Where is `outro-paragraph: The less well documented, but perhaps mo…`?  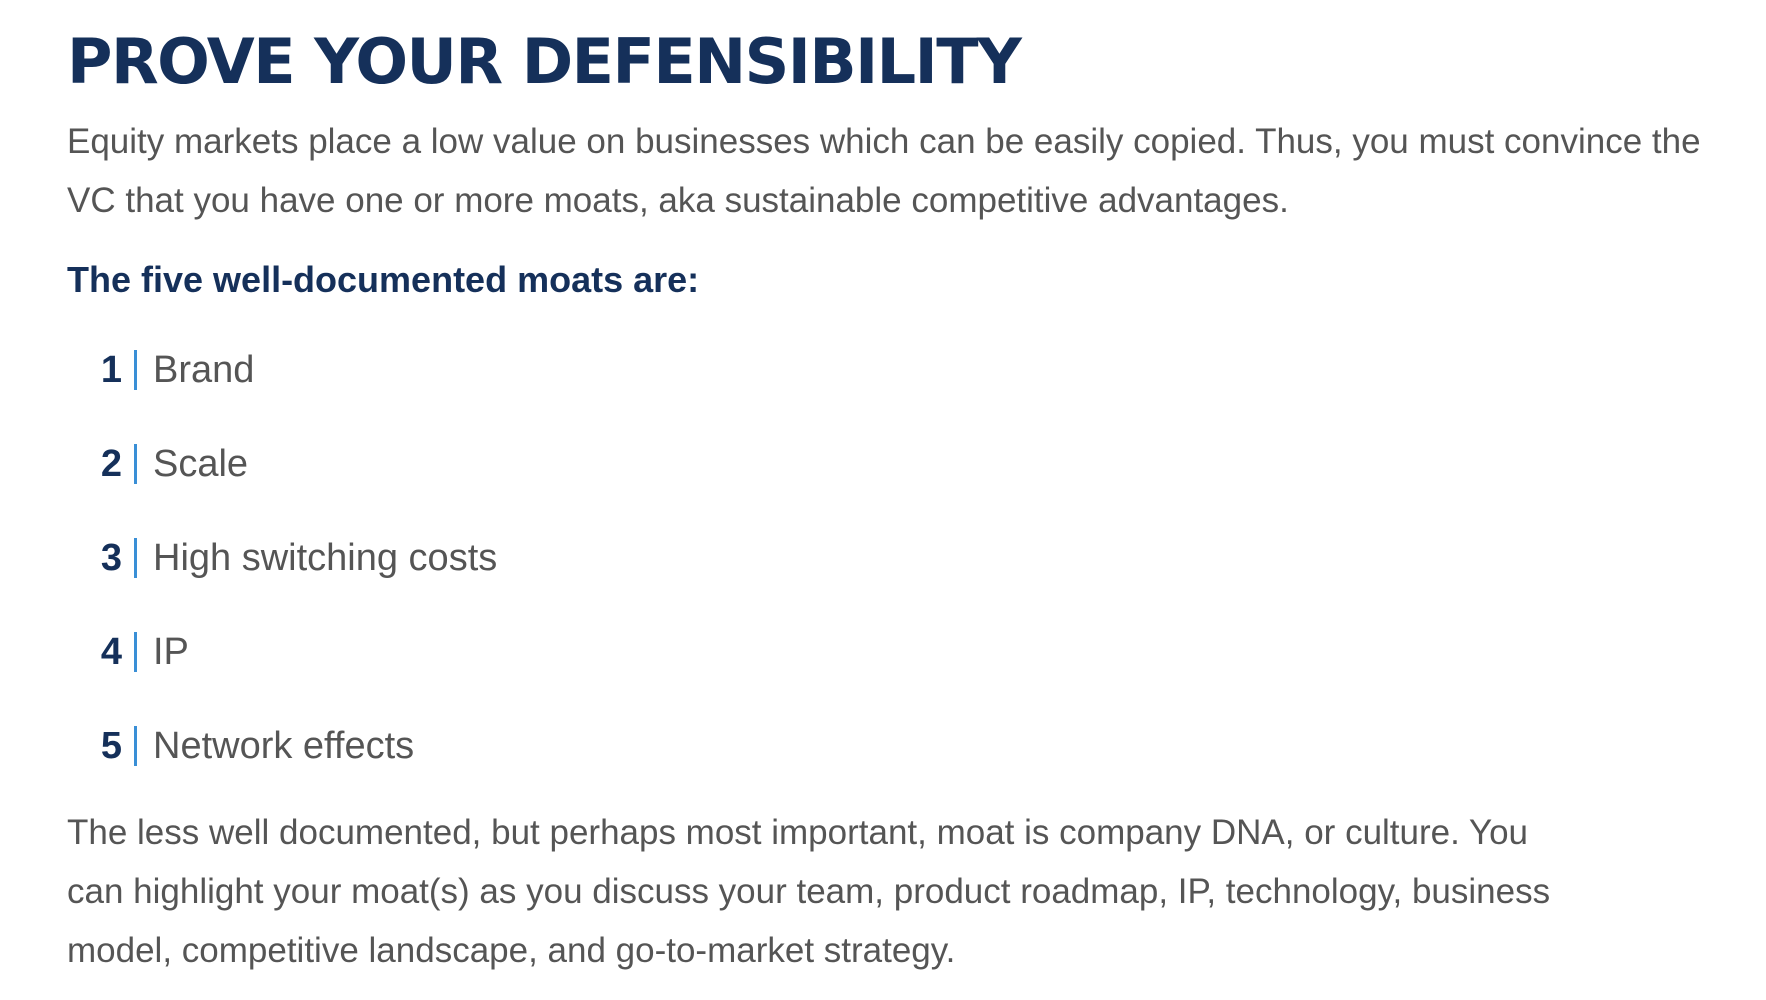 outro-paragraph: The less well documented, but perhaps mo… is located at coordinates (809, 891).